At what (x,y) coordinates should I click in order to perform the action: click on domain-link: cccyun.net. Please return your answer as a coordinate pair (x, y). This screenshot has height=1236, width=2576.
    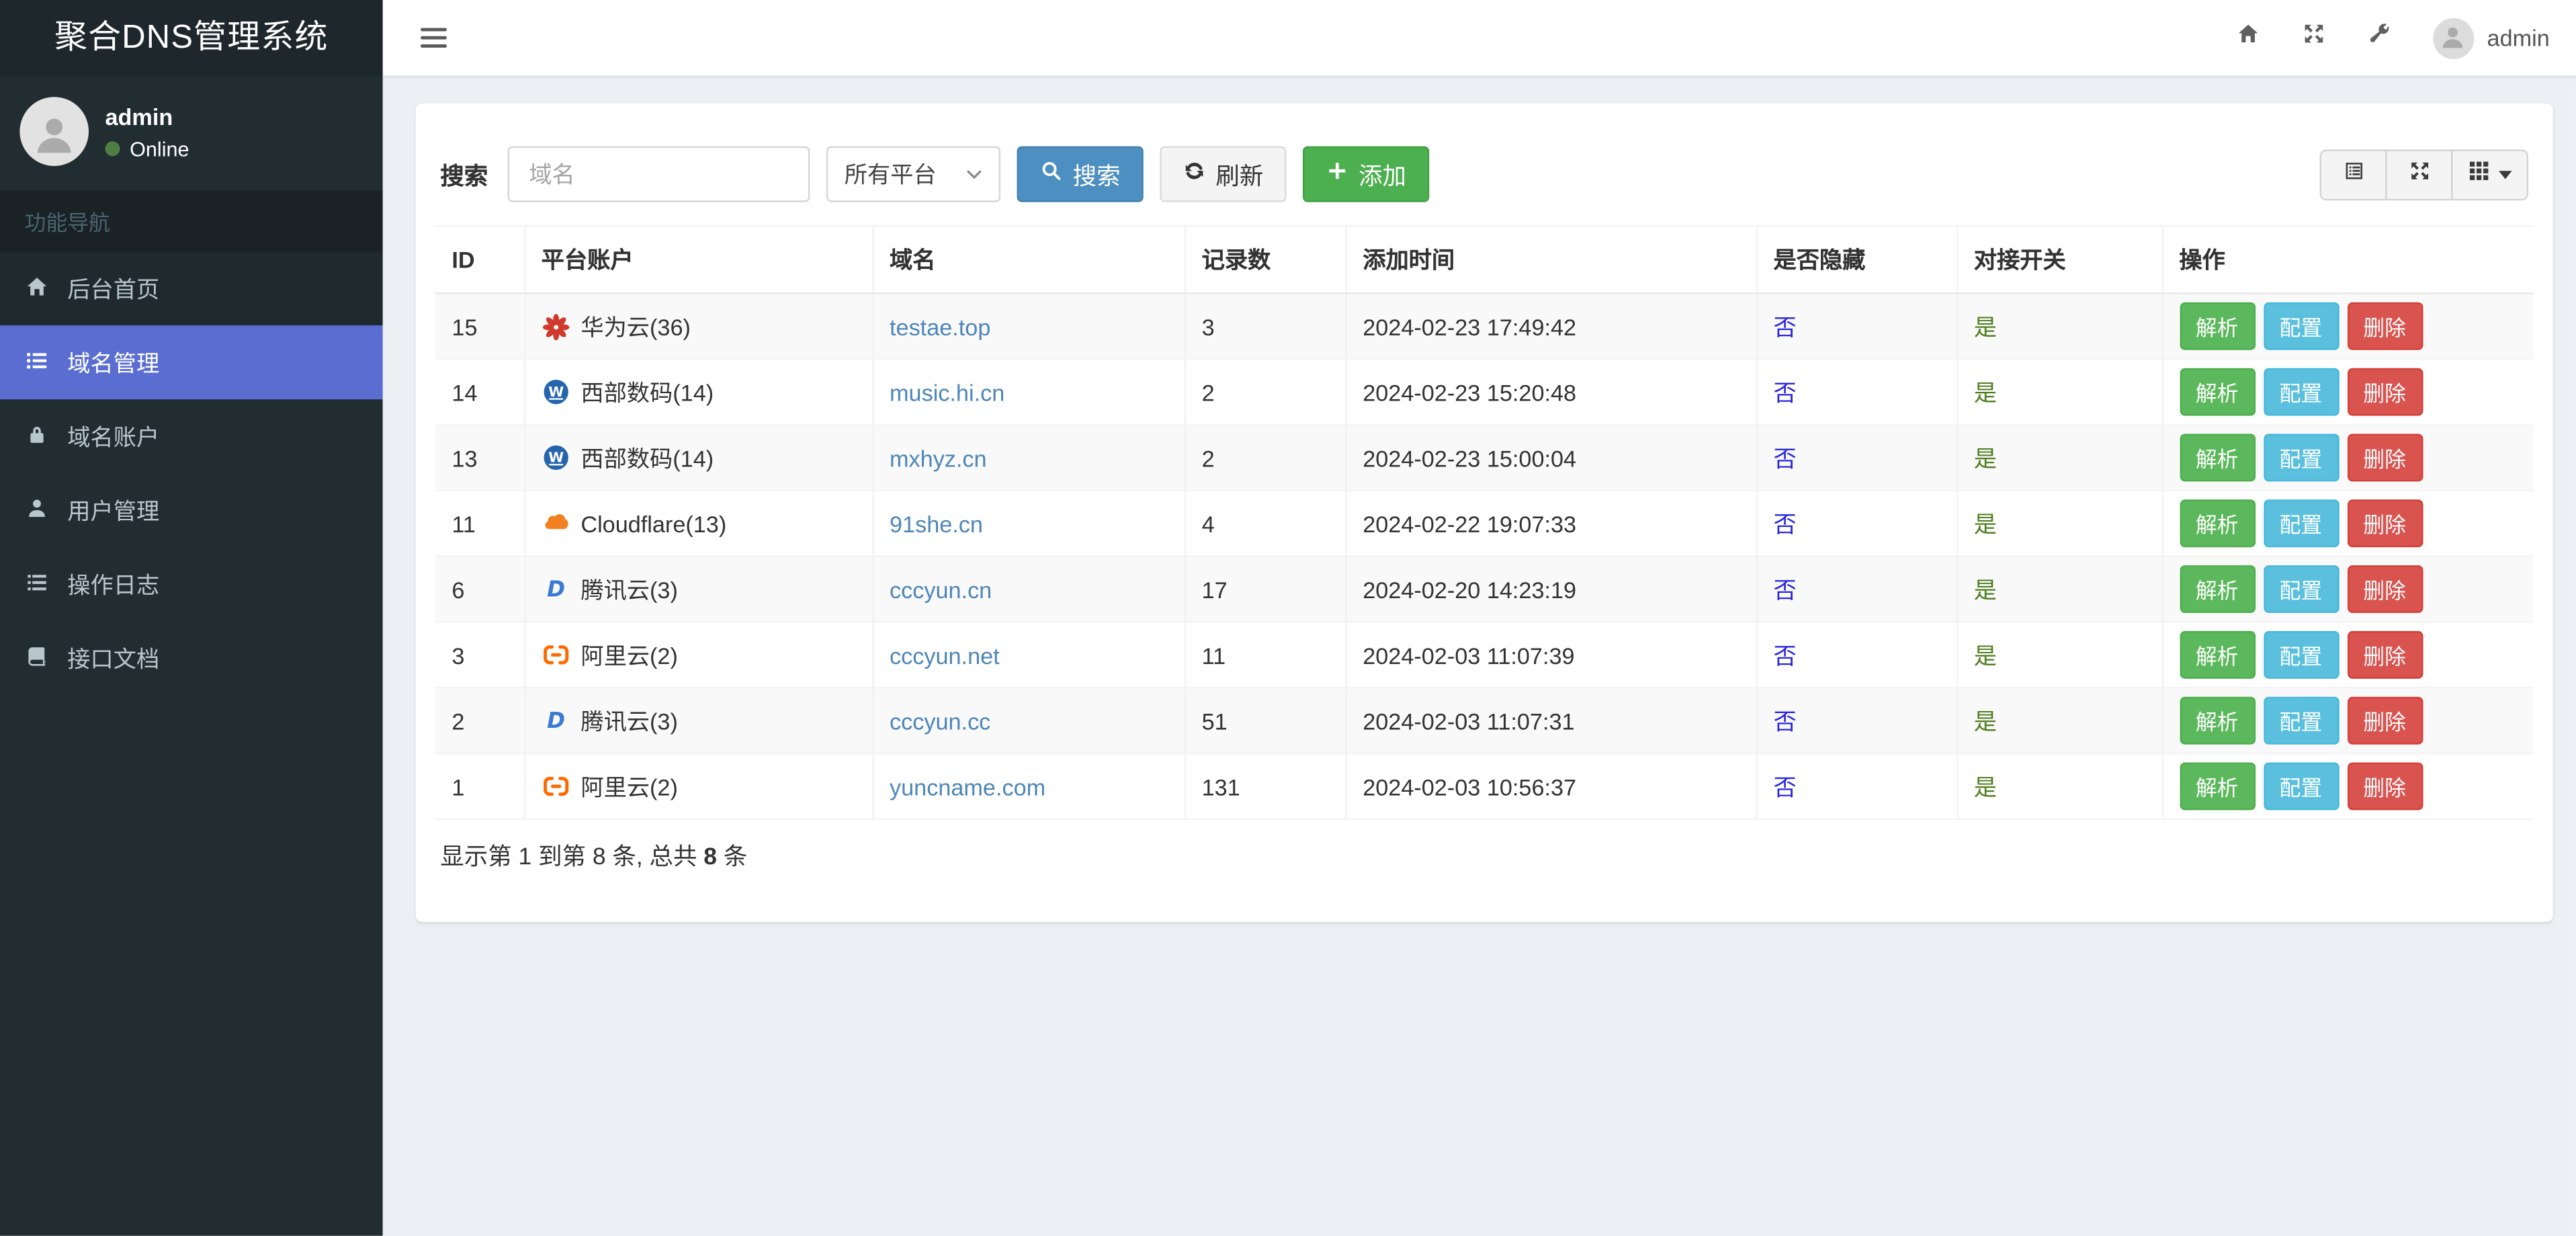
    Looking at the image, I should click on (945, 655).